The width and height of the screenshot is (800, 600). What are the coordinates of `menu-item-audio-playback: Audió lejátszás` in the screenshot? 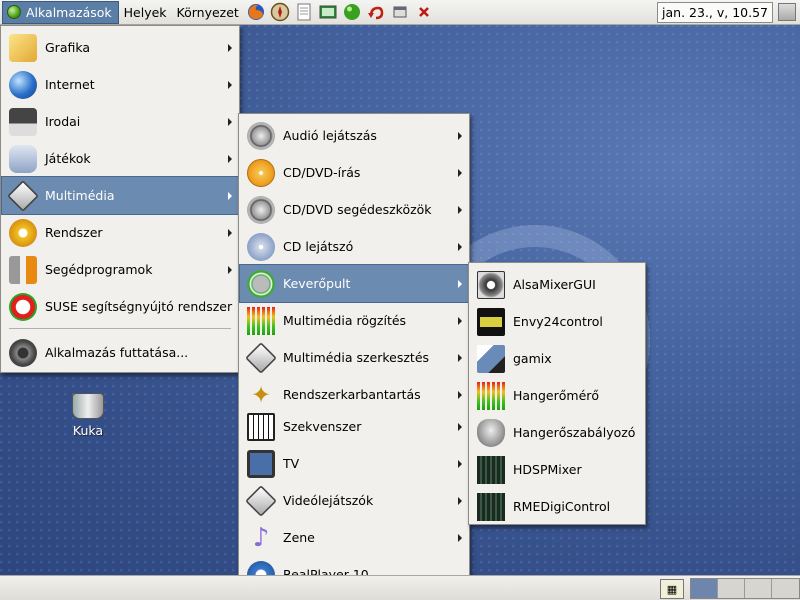 It's located at (354, 135).